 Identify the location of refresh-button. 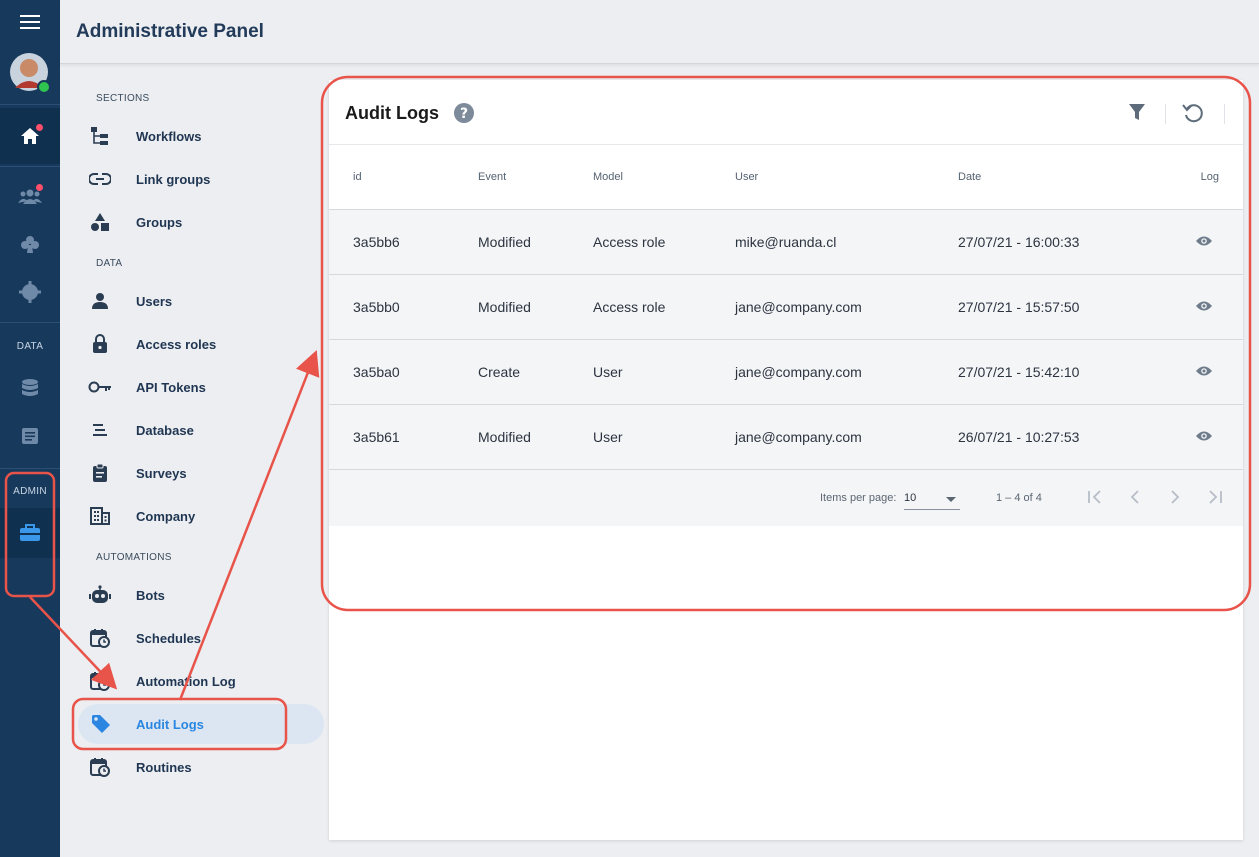
(1193, 115).